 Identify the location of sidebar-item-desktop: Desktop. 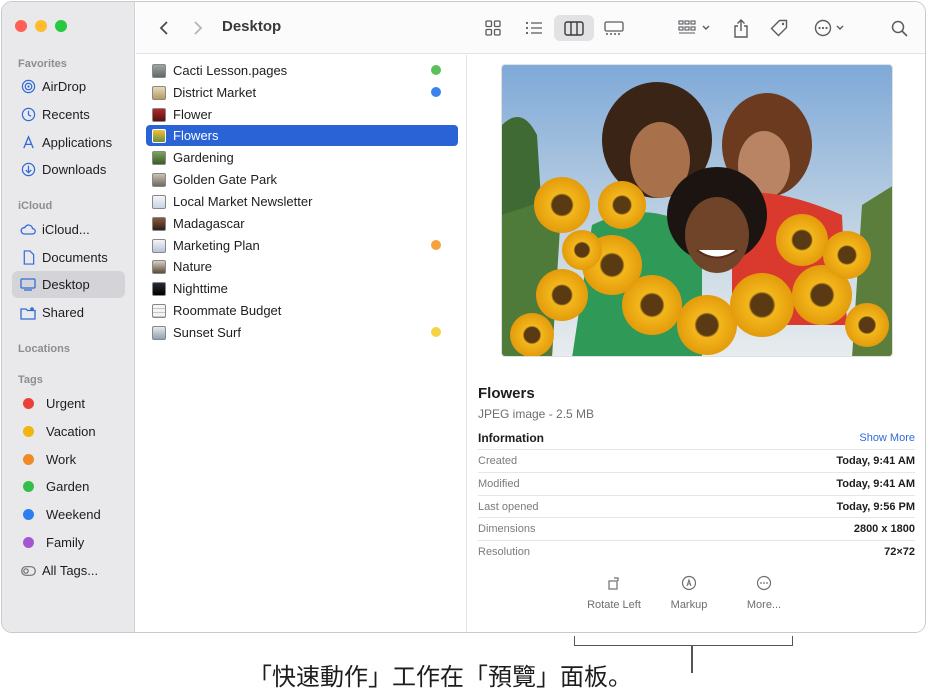
(68, 284).